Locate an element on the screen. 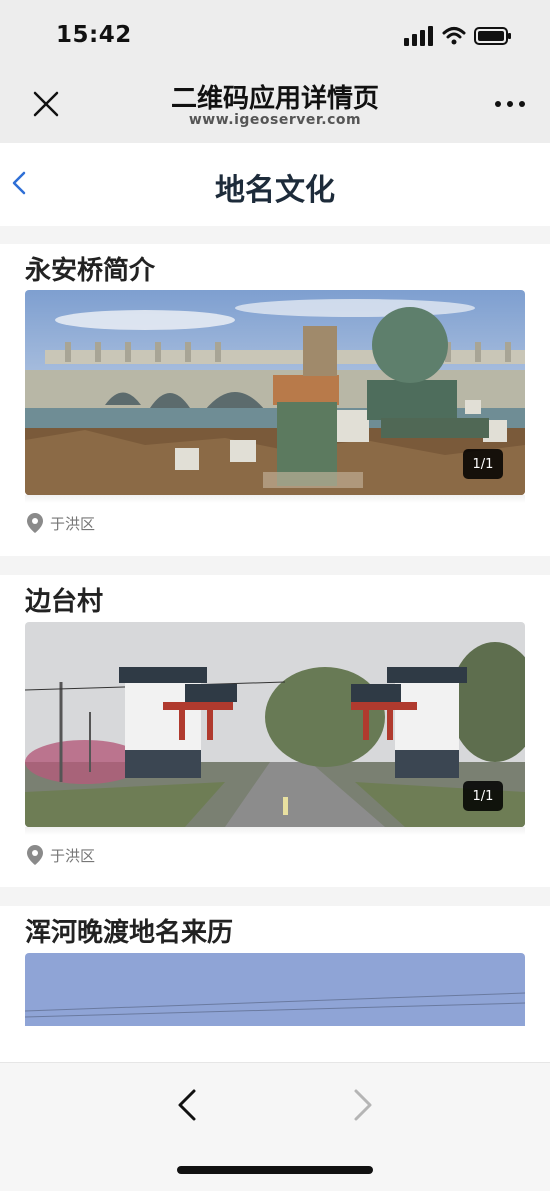 This screenshot has width=550, height=1191. place-card: 浑河晚渡地名来历 is located at coordinates (275, 984).